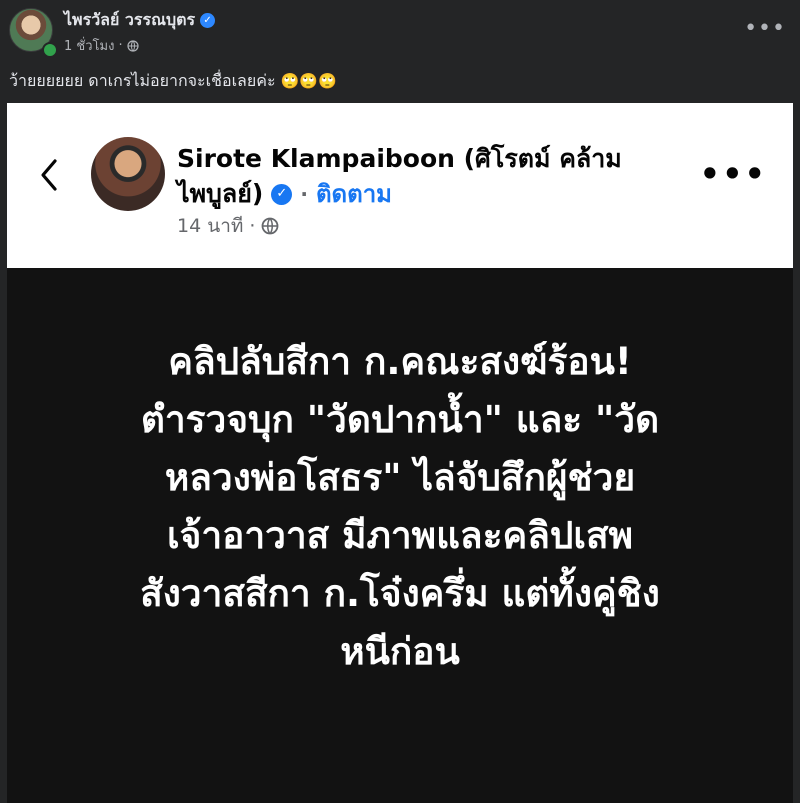  What do you see at coordinates (400, 535) in the screenshot?
I see `headline-line: เจ้าอาวาส มีภาพและคลิปเสพ` at bounding box center [400, 535].